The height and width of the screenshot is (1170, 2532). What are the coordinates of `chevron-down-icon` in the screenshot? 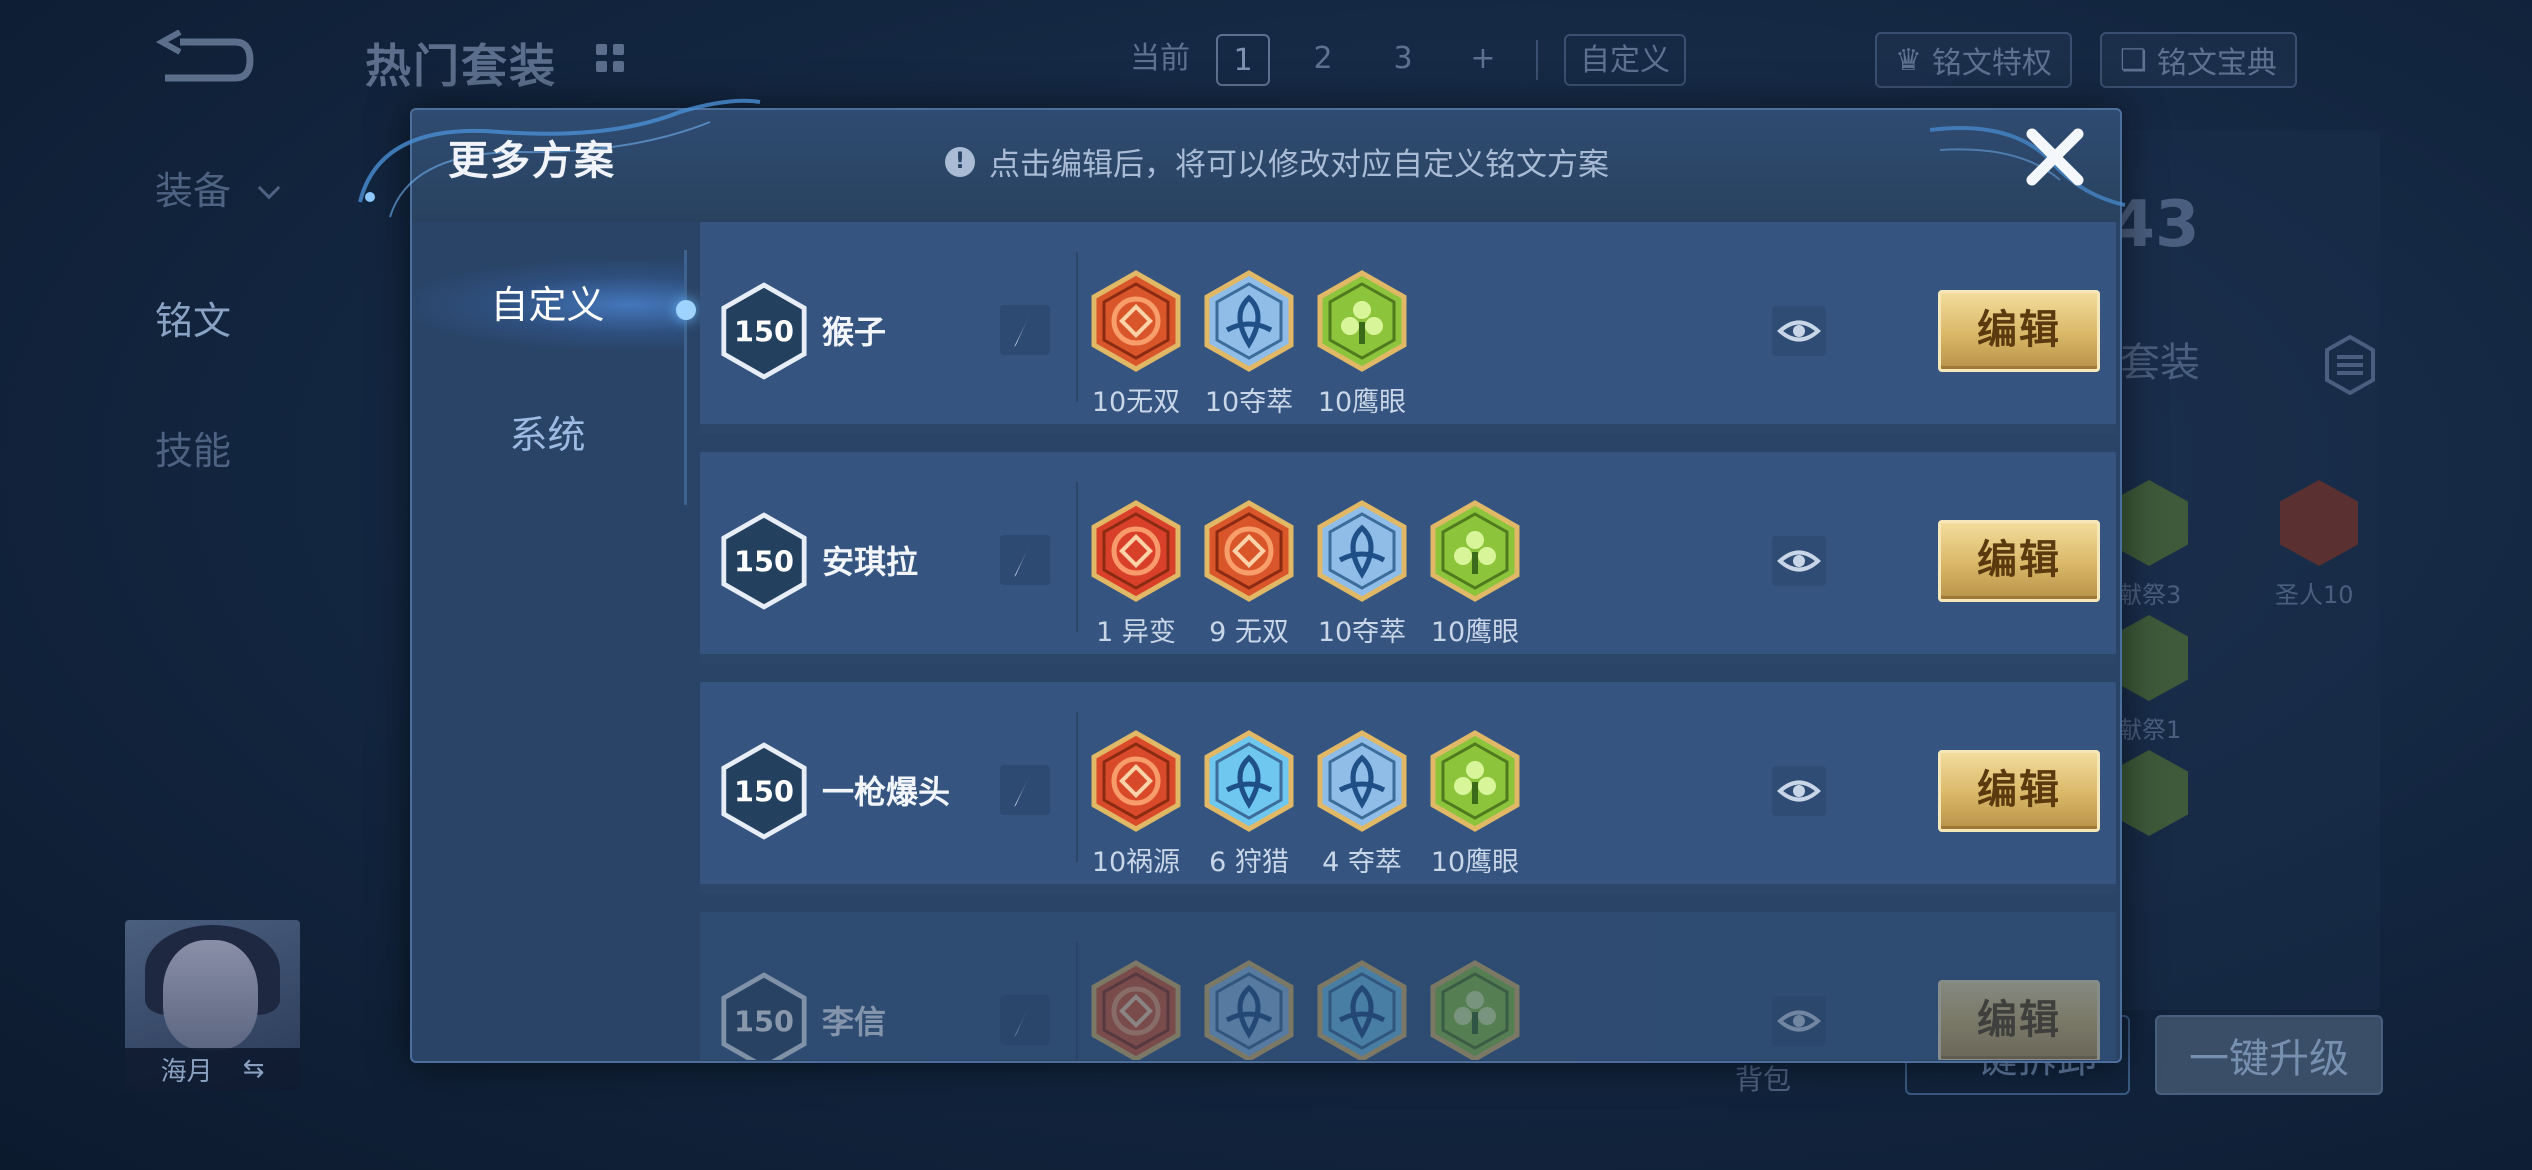 It's located at (269, 188).